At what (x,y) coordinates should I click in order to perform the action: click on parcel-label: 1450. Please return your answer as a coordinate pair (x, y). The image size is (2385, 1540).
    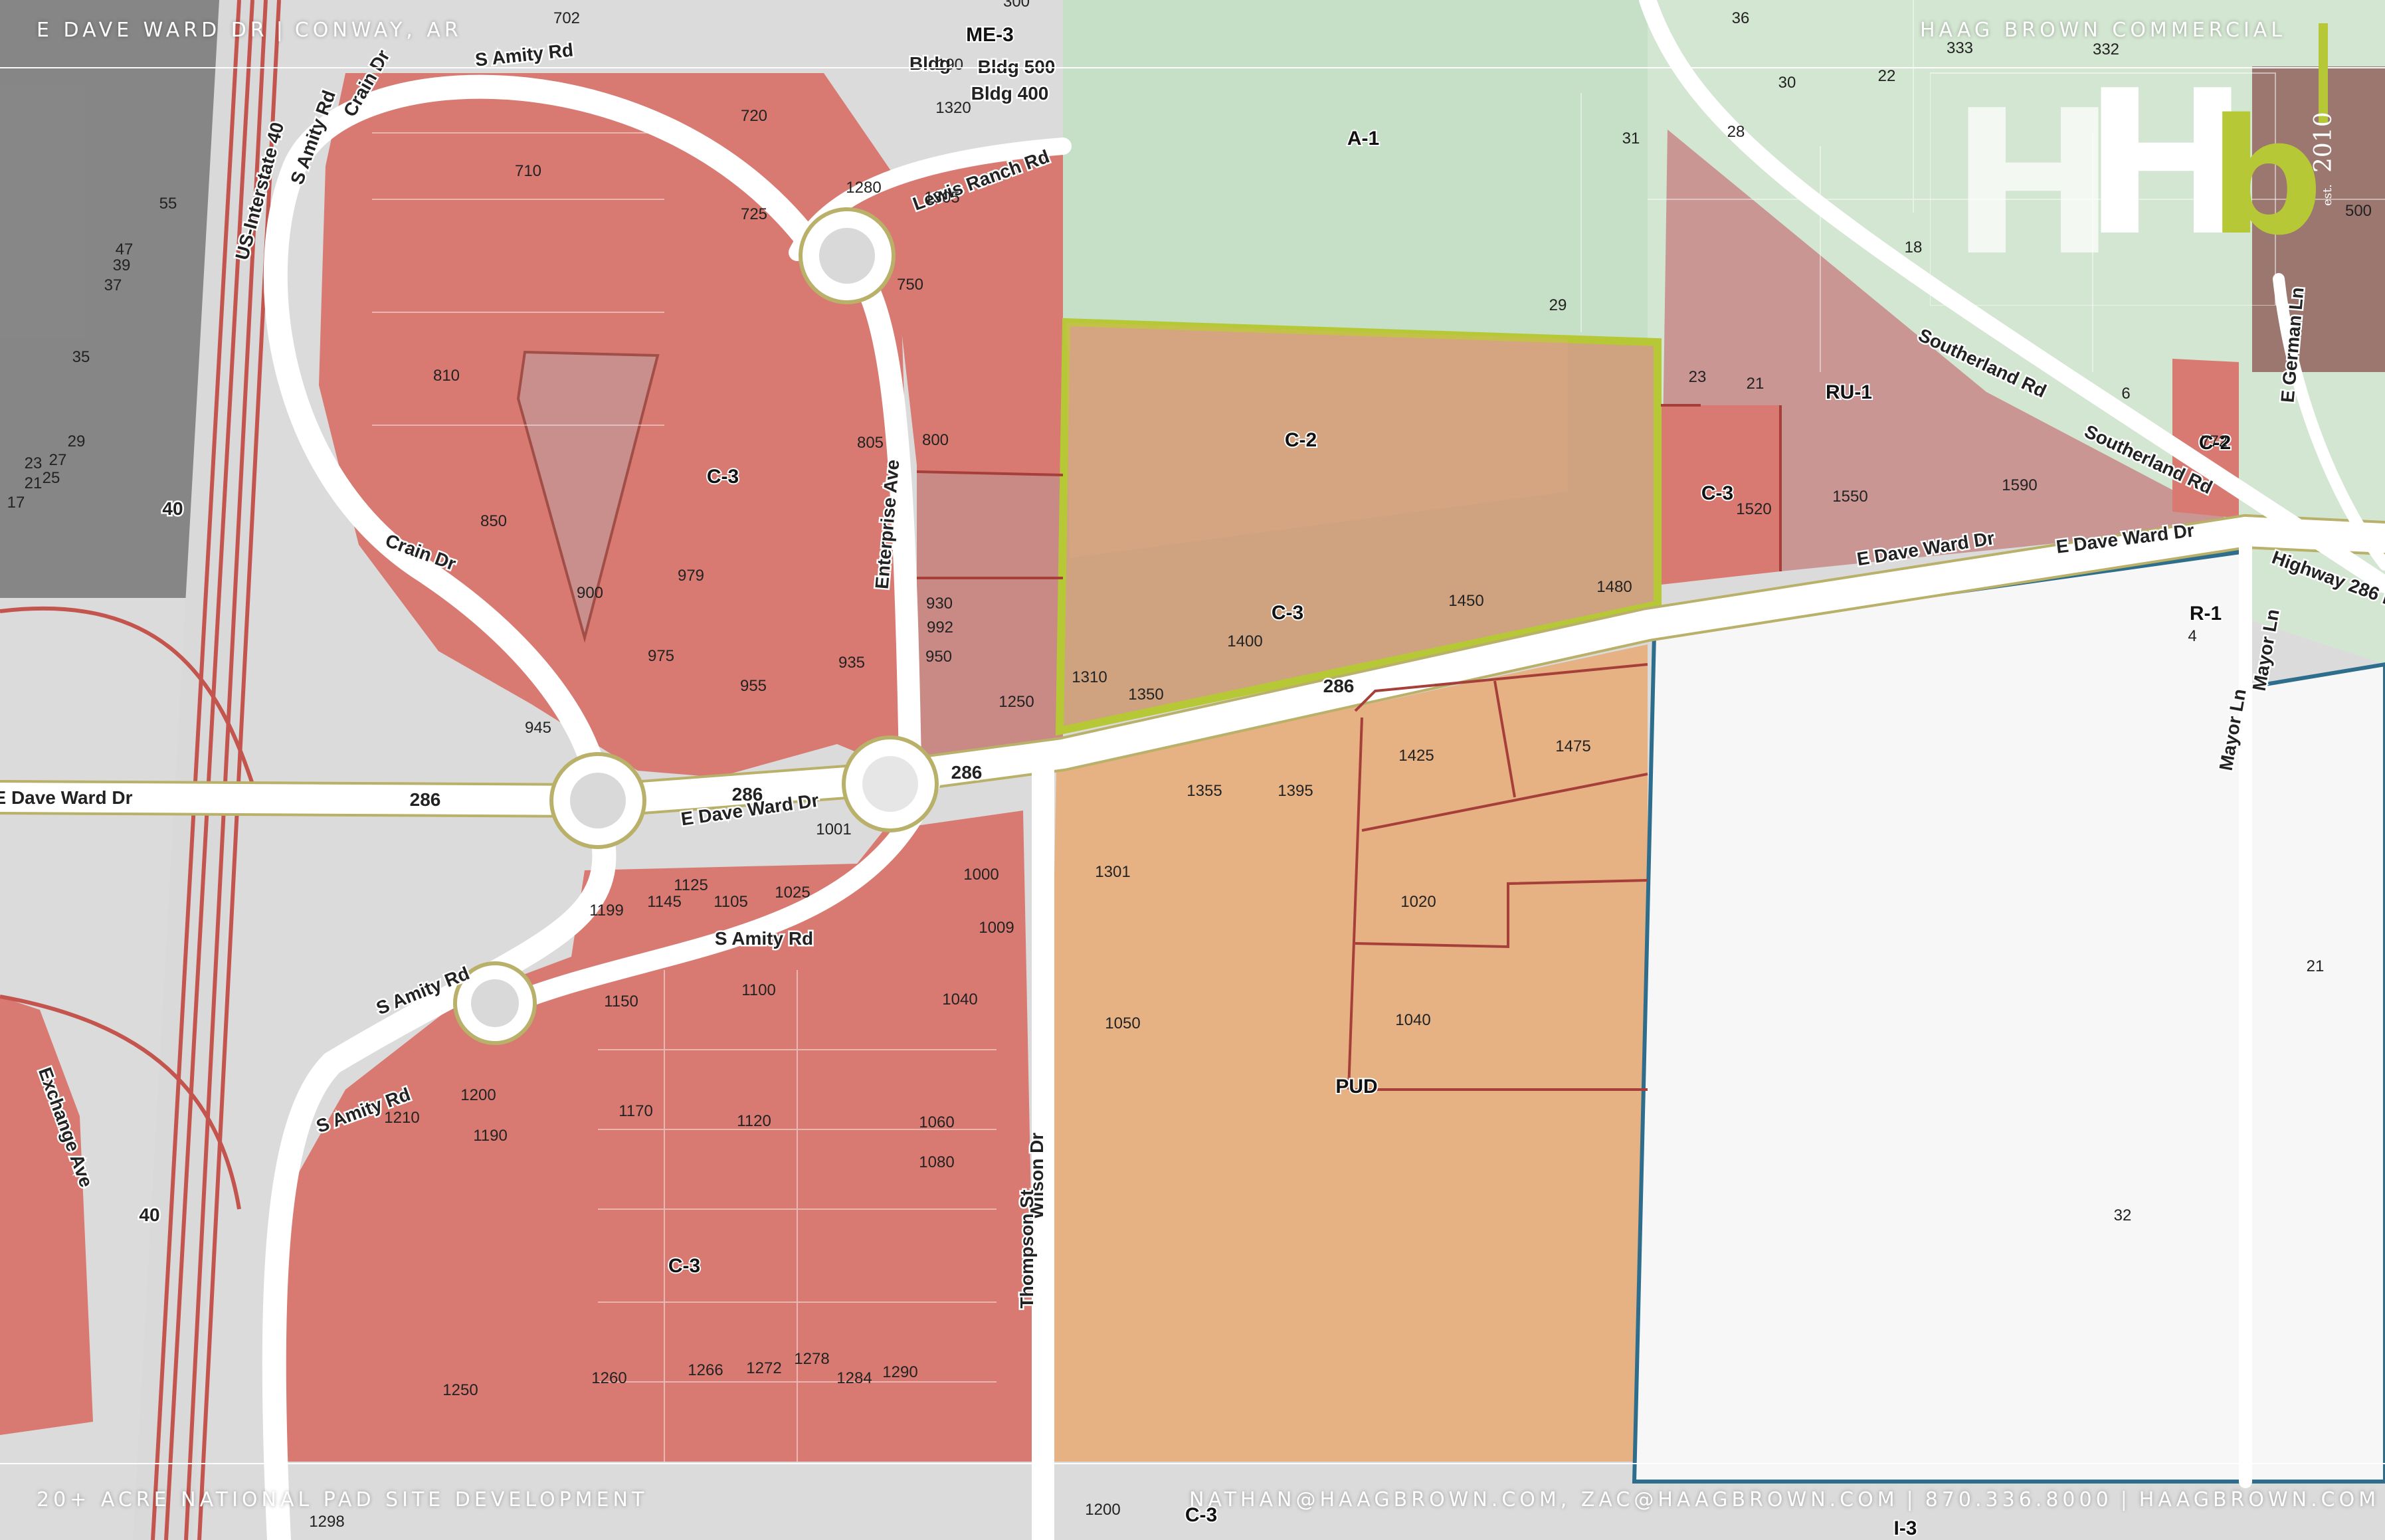
    Looking at the image, I should click on (1465, 601).